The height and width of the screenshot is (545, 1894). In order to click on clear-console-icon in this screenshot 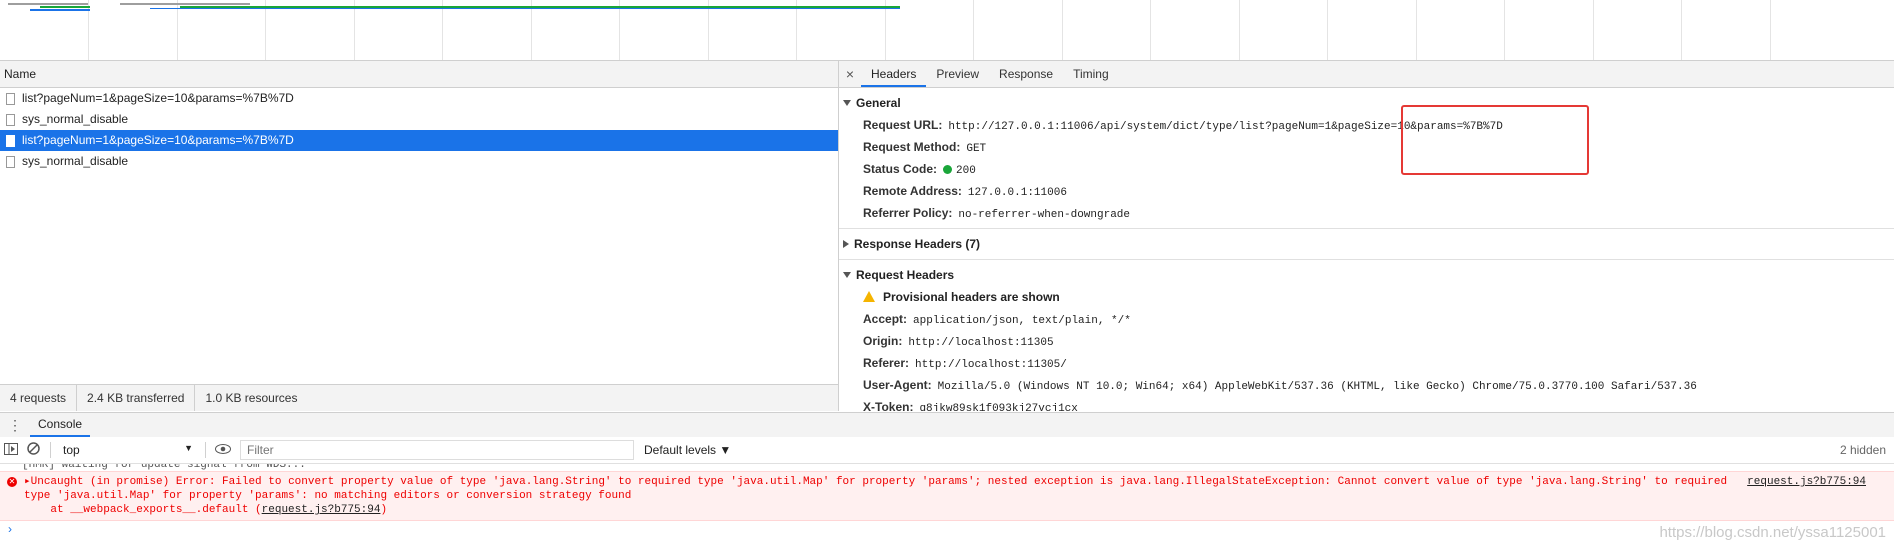, I will do `click(33, 450)`.